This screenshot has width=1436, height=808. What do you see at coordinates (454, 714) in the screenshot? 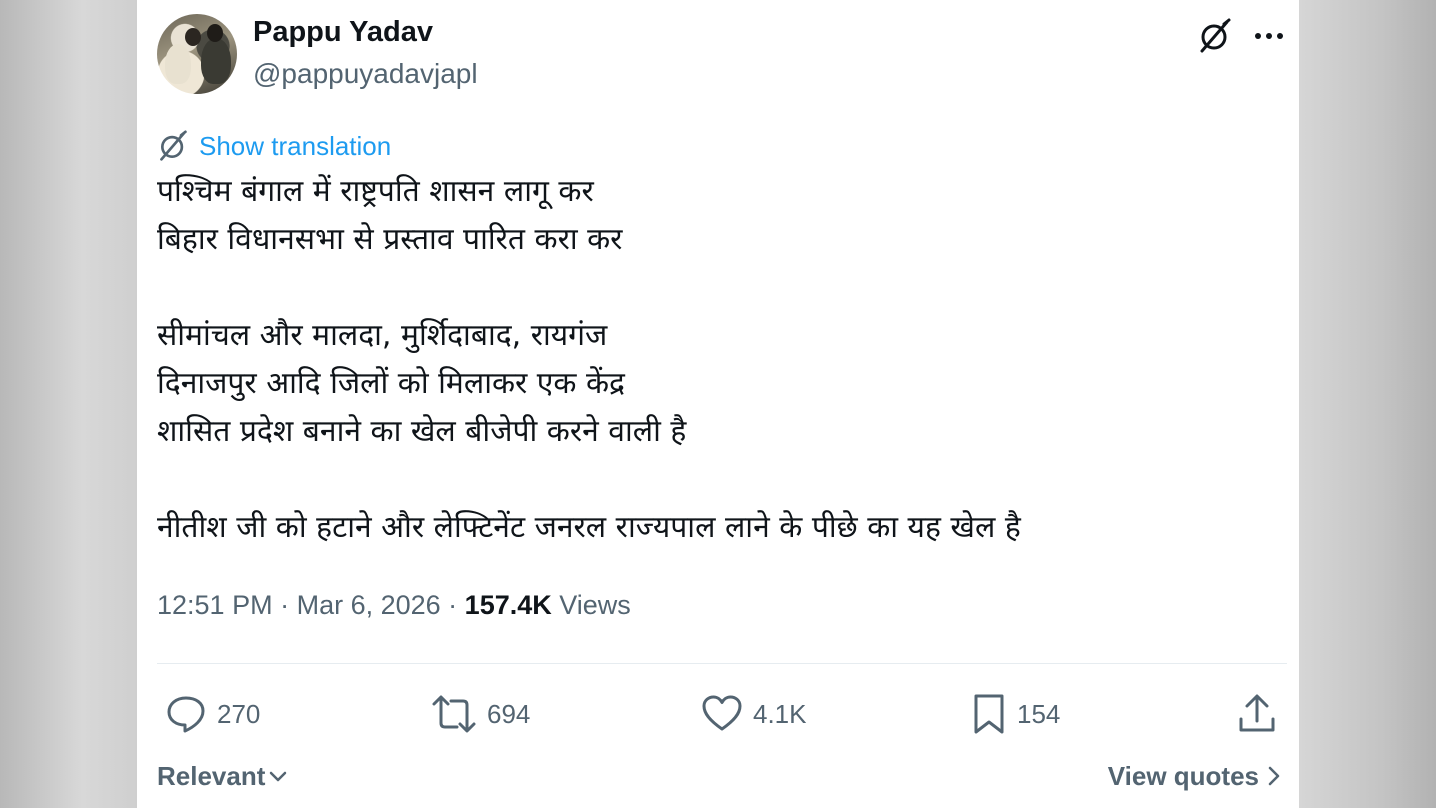
I see `repost-icon` at bounding box center [454, 714].